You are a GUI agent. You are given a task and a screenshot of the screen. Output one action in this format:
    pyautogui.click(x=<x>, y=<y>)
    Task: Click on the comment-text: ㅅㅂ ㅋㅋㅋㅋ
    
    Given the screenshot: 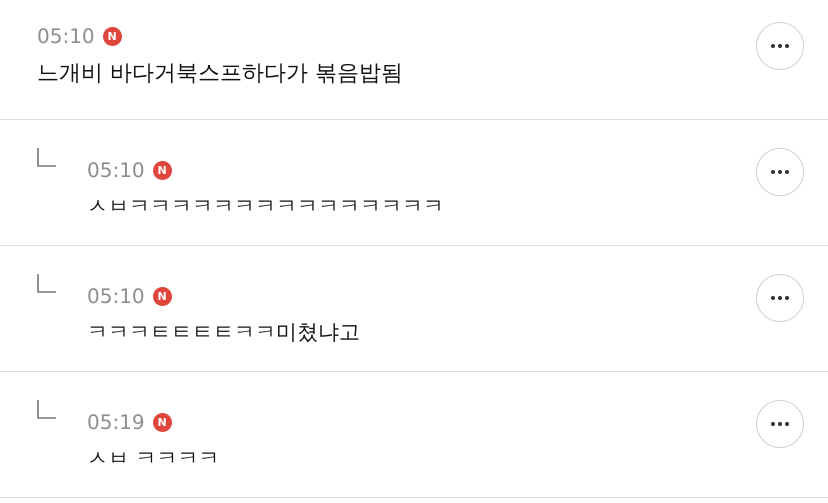 What is the action you would take?
    pyautogui.click(x=154, y=458)
    